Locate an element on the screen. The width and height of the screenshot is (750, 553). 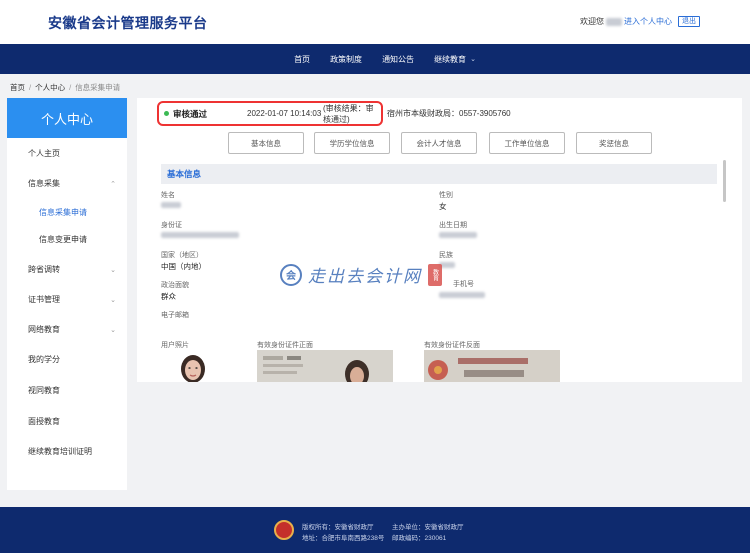
status-dot-icon is located at coordinates (166, 113).